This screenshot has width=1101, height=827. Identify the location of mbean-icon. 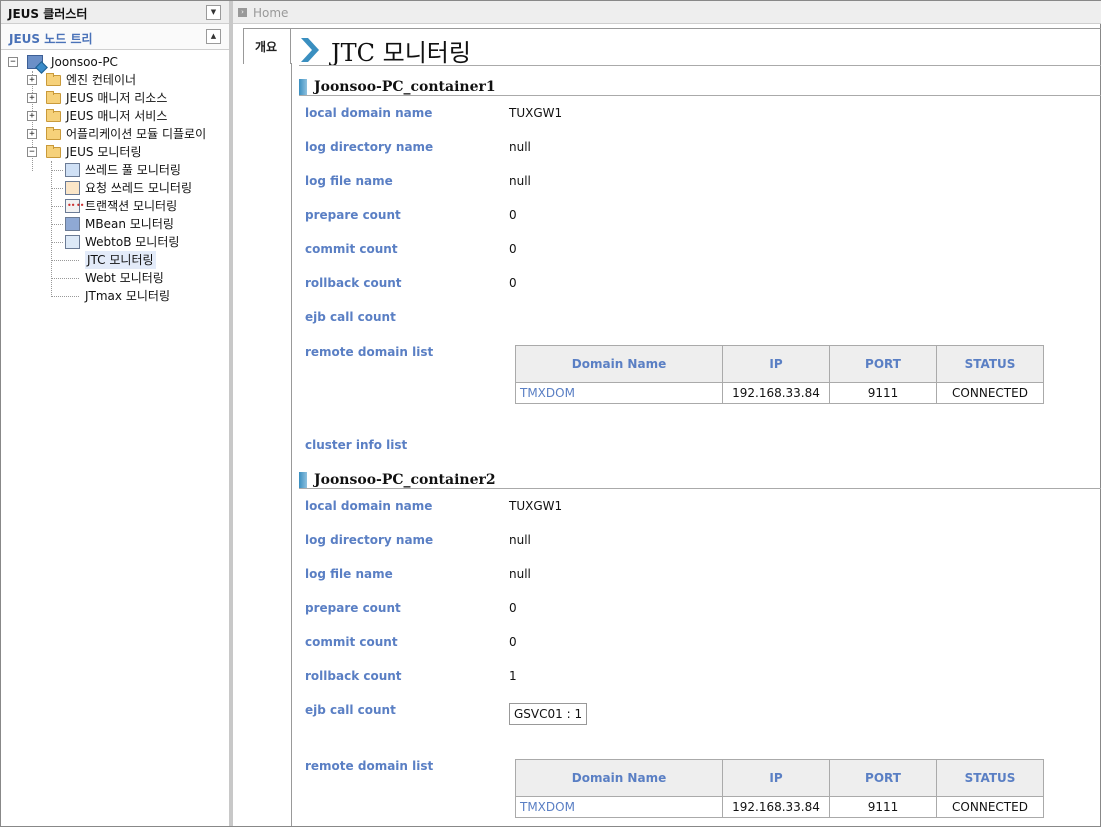
(72, 224).